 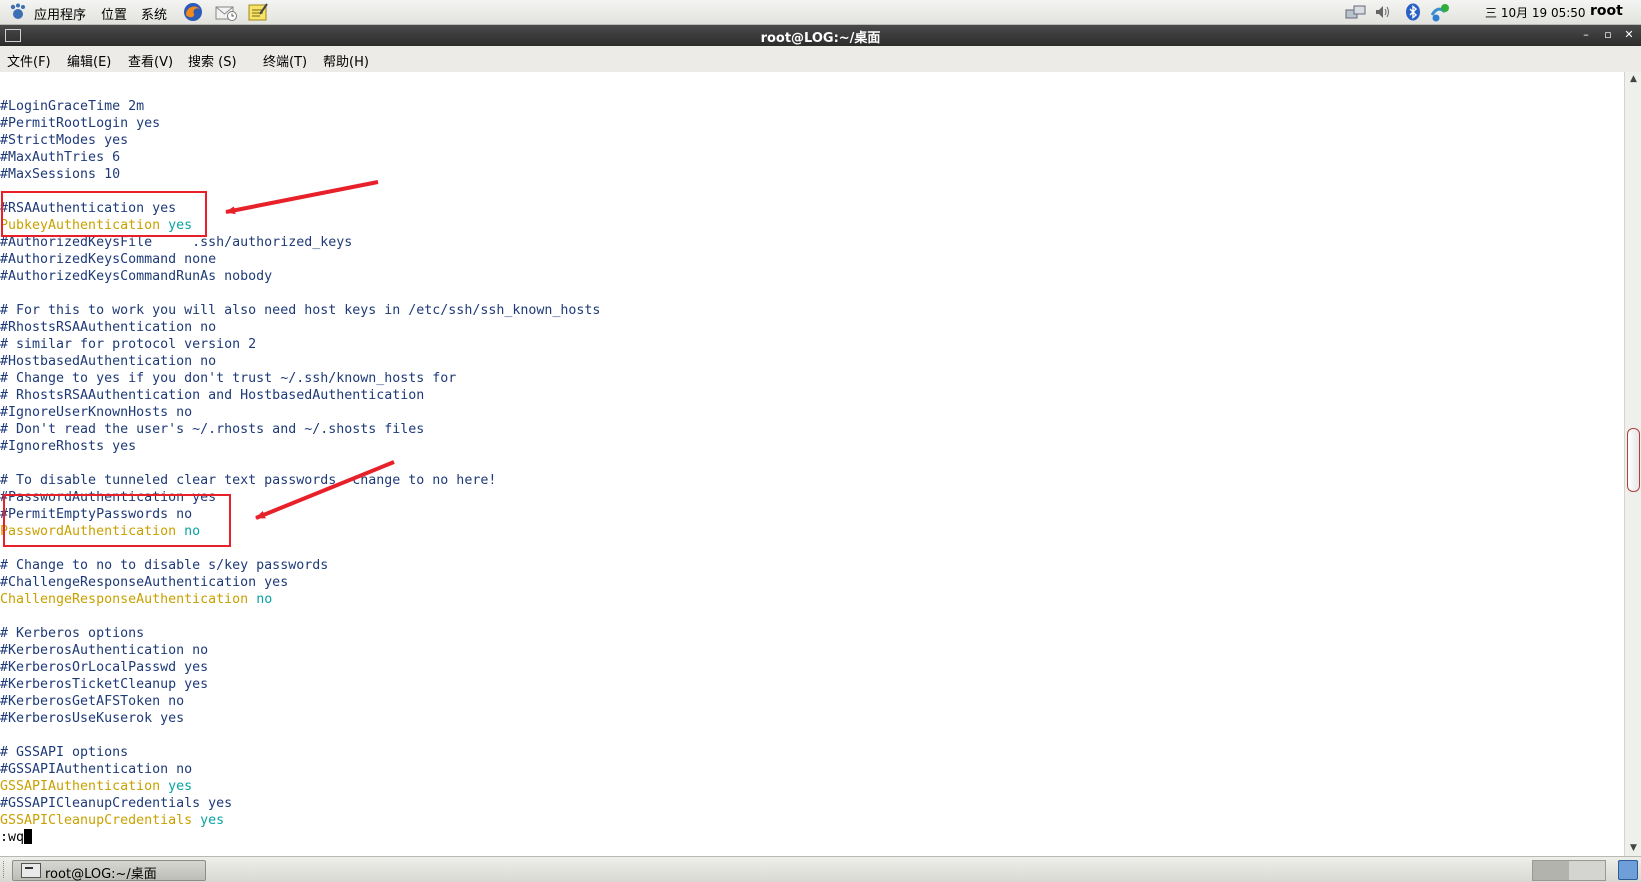 What do you see at coordinates (264, 599) in the screenshot?
I see `config-value: no` at bounding box center [264, 599].